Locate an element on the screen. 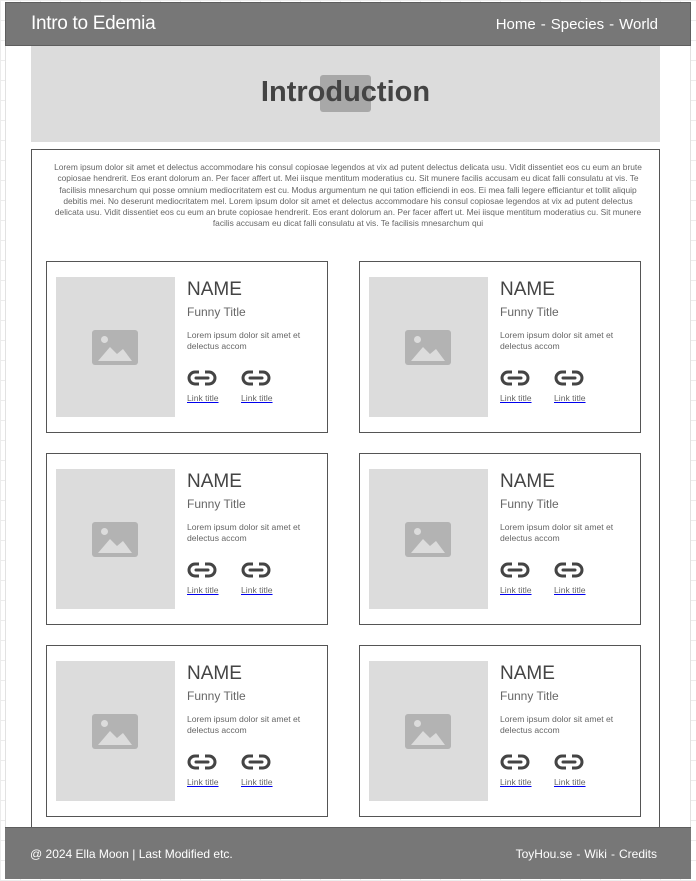  footer-link-toyhouse: ToyHou.se is located at coordinates (544, 854).